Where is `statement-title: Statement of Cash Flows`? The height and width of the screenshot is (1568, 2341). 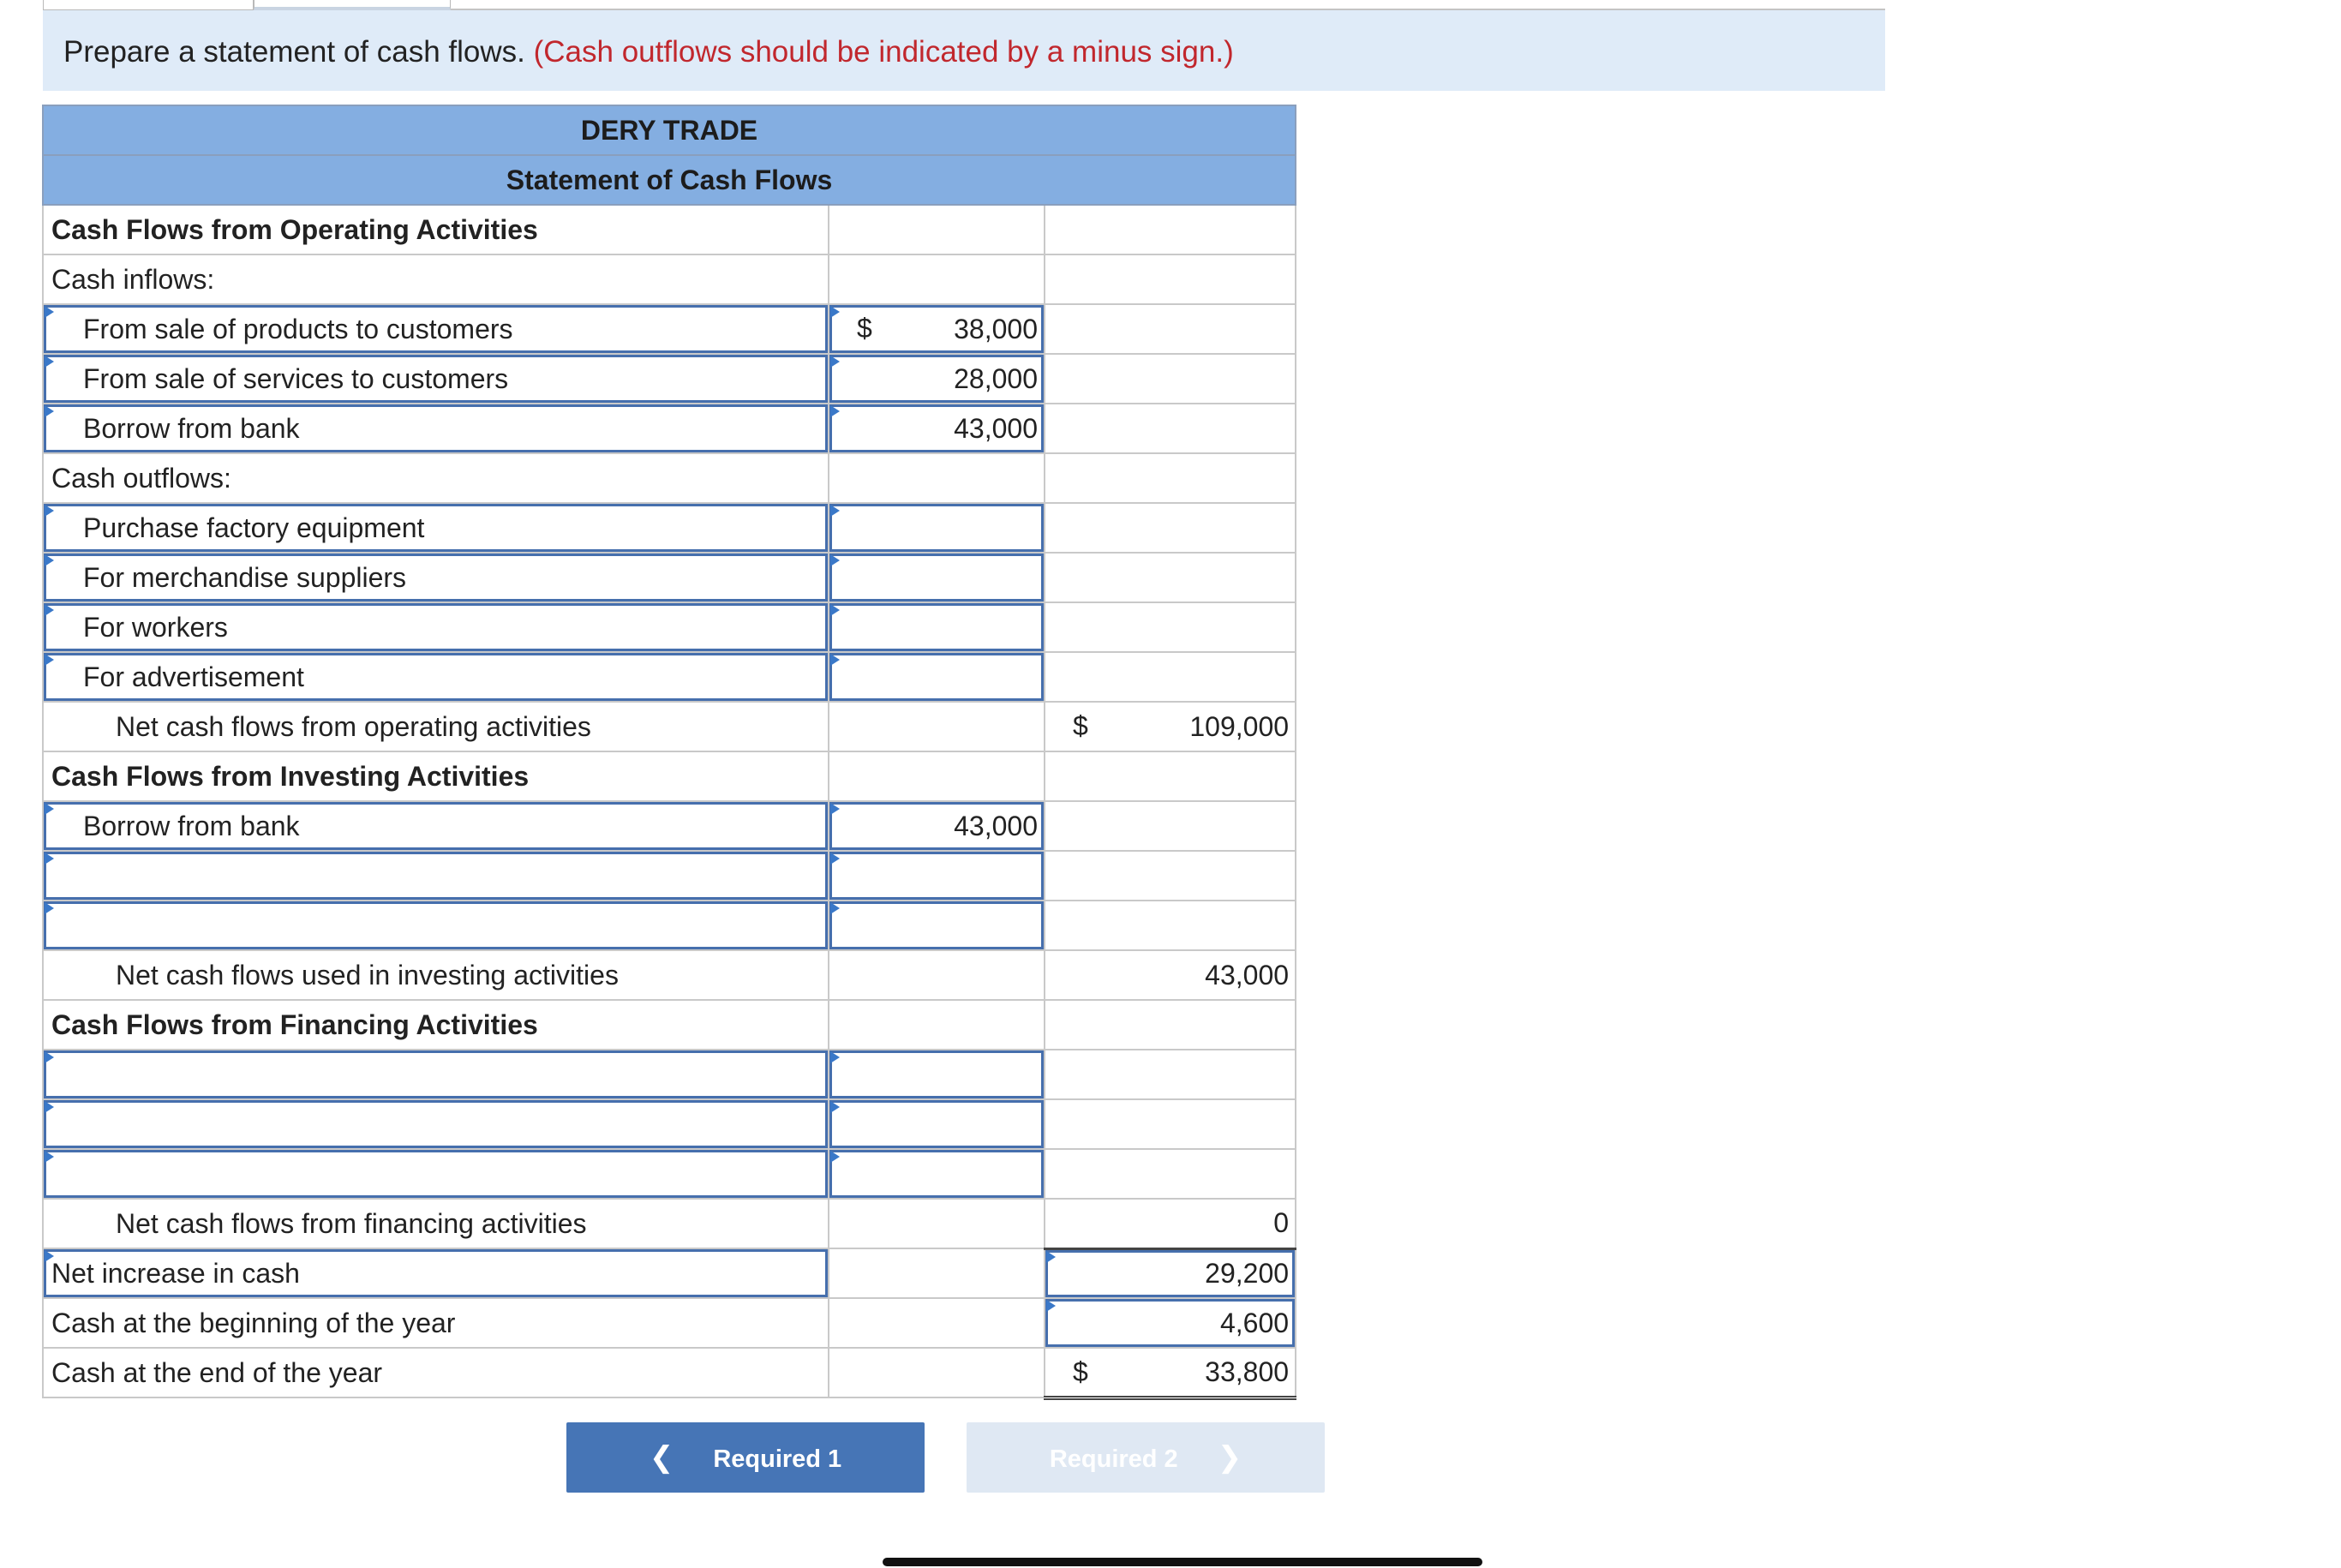
statement-title: Statement of Cash Flows is located at coordinates (669, 180).